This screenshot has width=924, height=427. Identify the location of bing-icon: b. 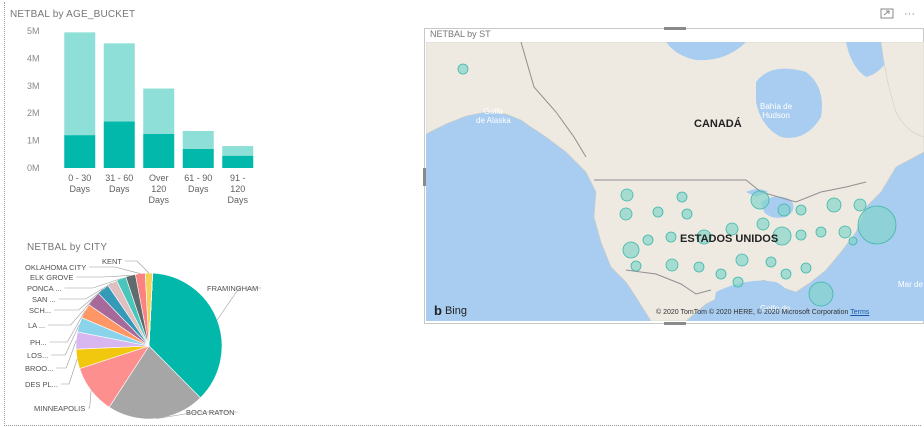
(438, 310).